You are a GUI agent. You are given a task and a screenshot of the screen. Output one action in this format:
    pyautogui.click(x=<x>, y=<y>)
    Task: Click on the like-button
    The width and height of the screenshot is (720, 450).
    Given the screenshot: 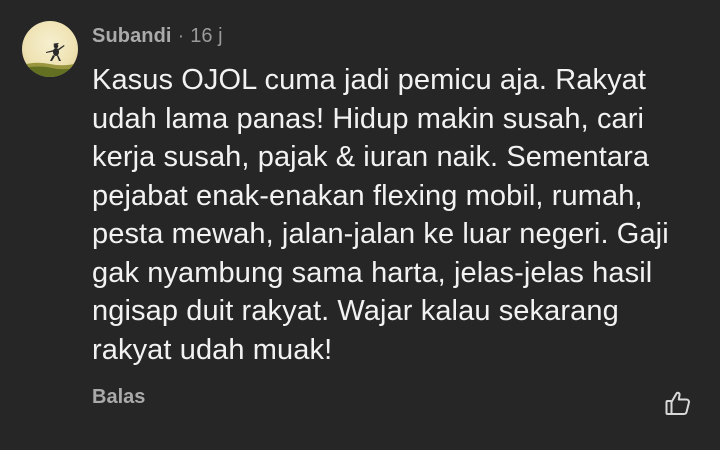 What is the action you would take?
    pyautogui.click(x=678, y=403)
    